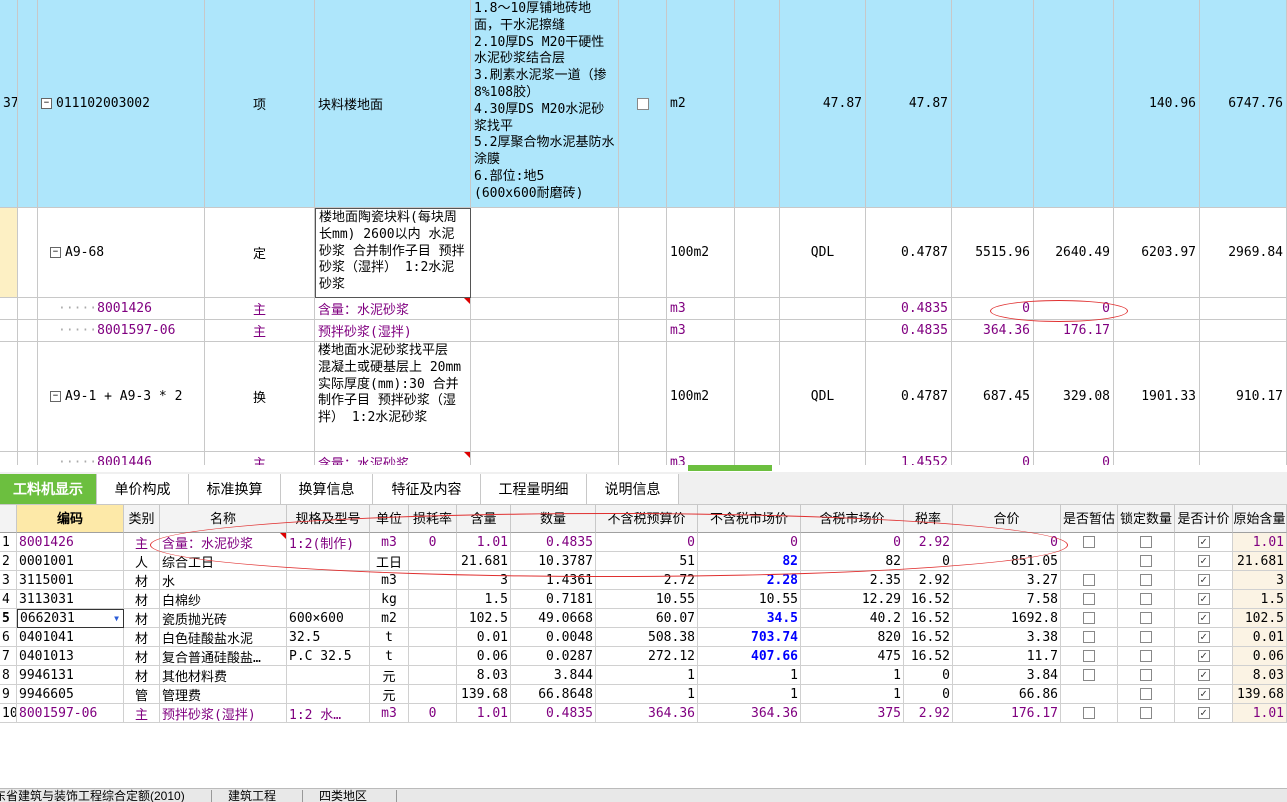  I want to click on resource-code: 0662031 ▼, so click(70, 618).